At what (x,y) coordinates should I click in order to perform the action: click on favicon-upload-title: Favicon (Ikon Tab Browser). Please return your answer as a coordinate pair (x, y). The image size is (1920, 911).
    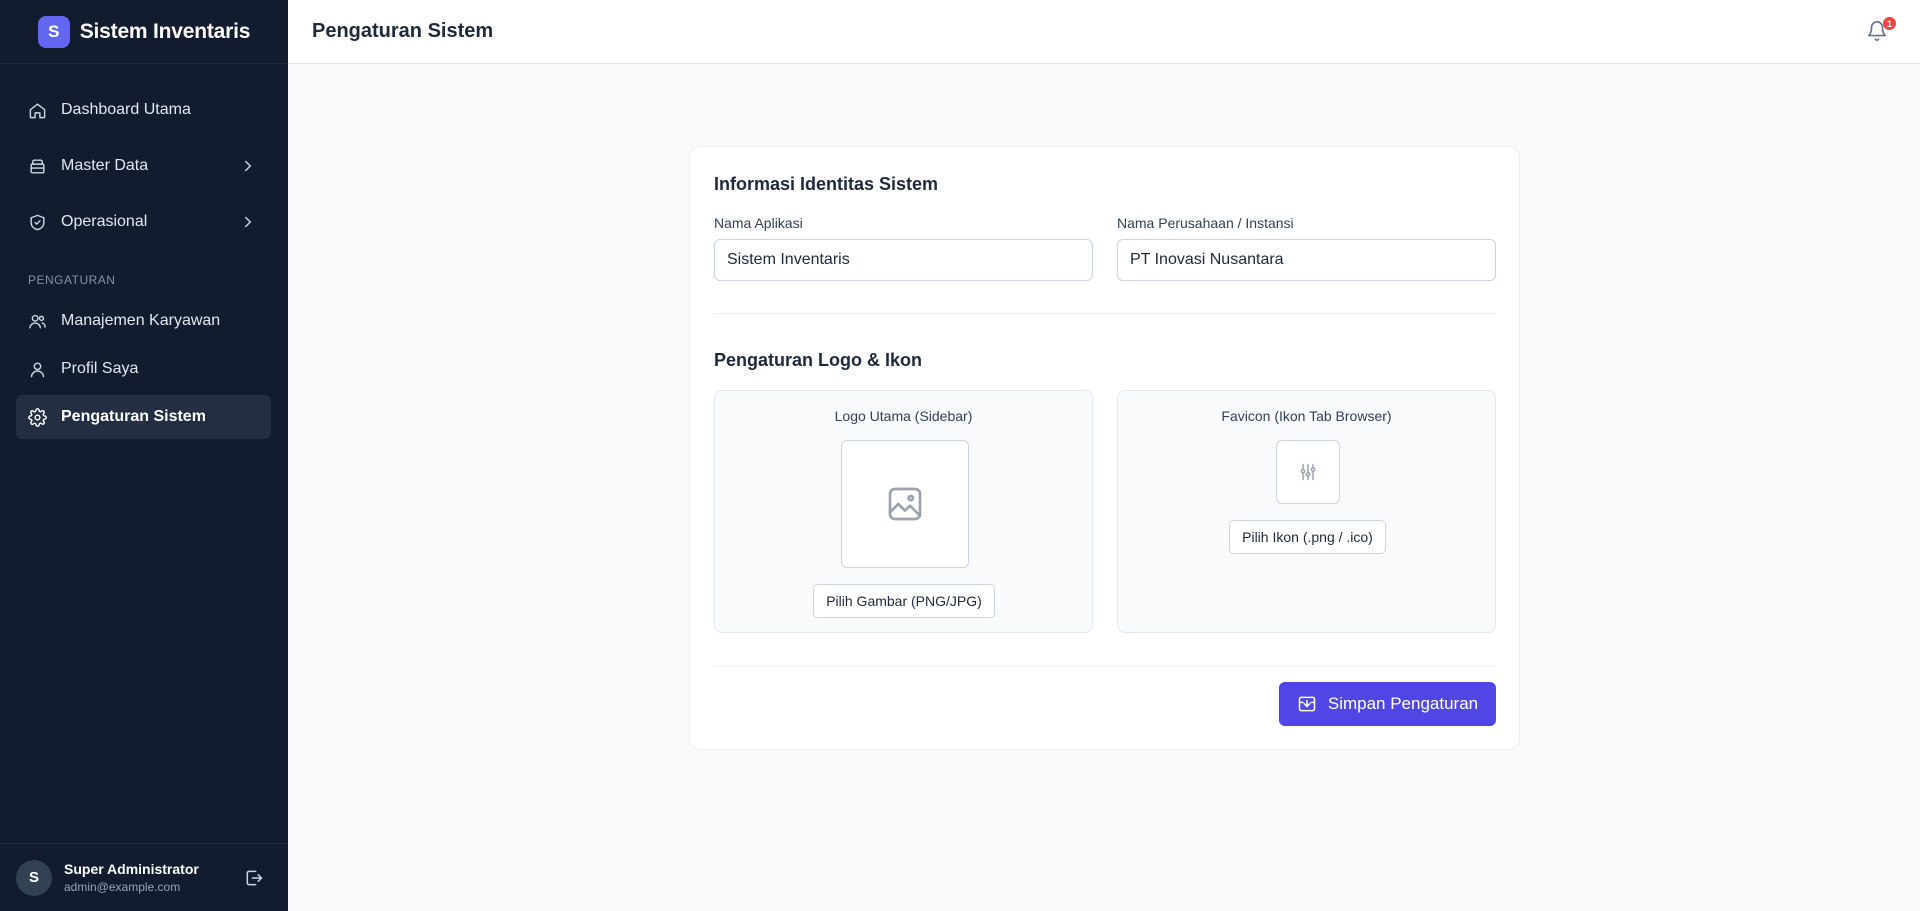
    Looking at the image, I should click on (1306, 416).